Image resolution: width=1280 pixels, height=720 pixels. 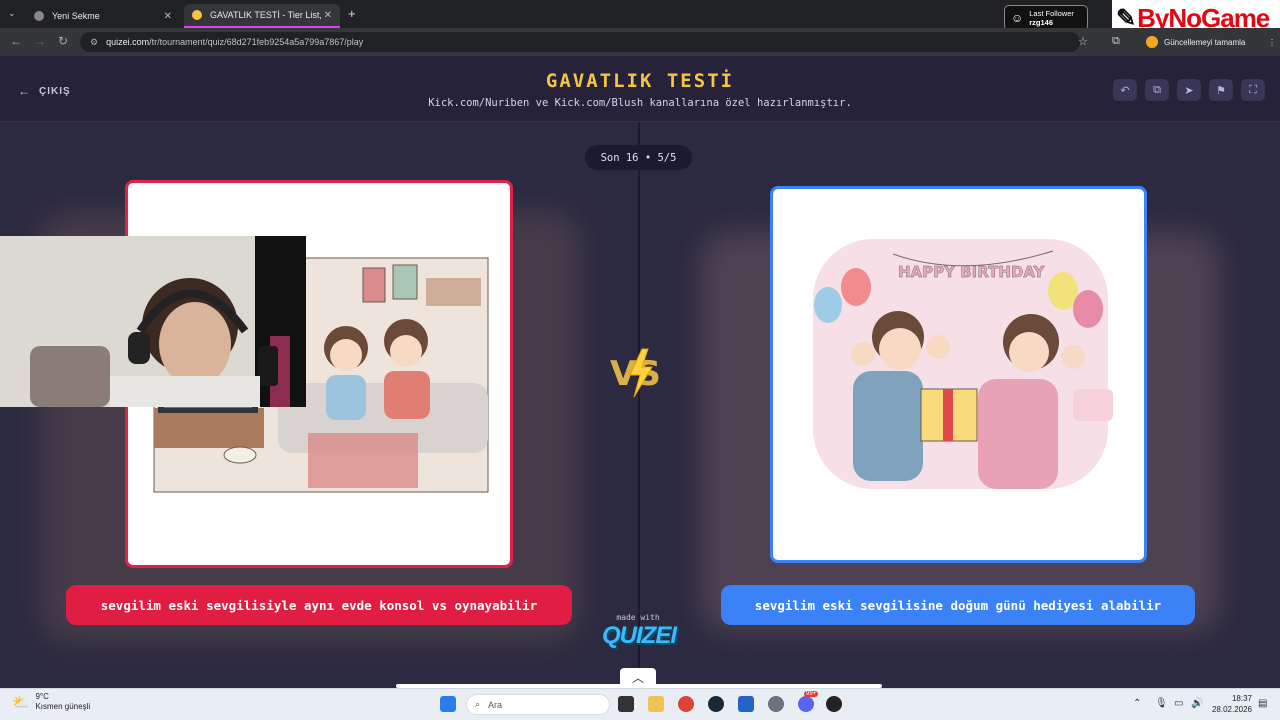 What do you see at coordinates (1125, 90) in the screenshot?
I see `undo-icon: ↶` at bounding box center [1125, 90].